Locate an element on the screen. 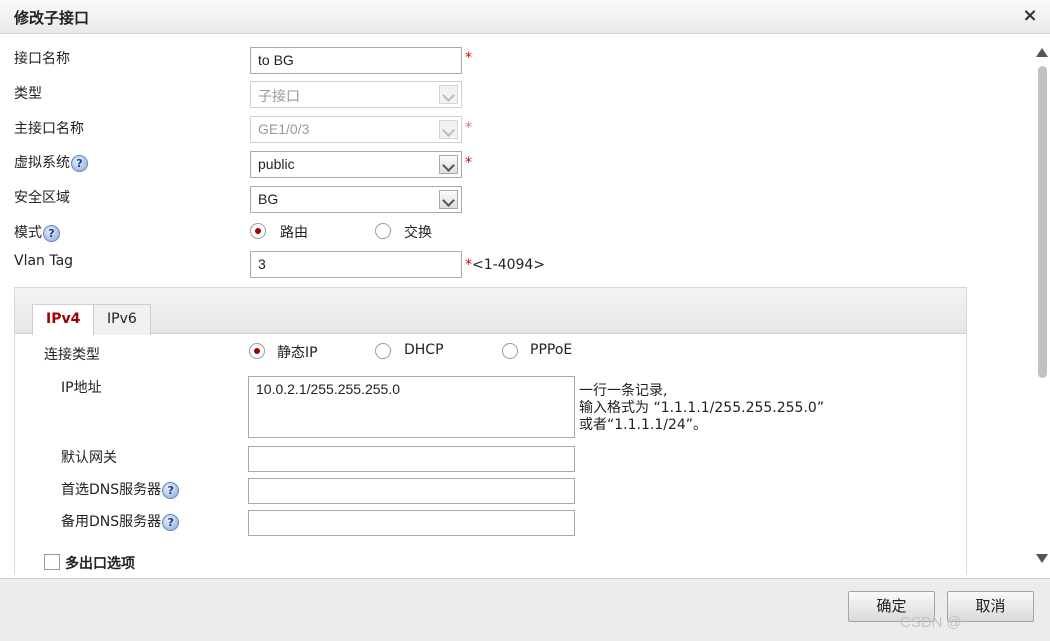 The width and height of the screenshot is (1050, 641). vlan-tag-label: Vlan Tag is located at coordinates (44, 261).